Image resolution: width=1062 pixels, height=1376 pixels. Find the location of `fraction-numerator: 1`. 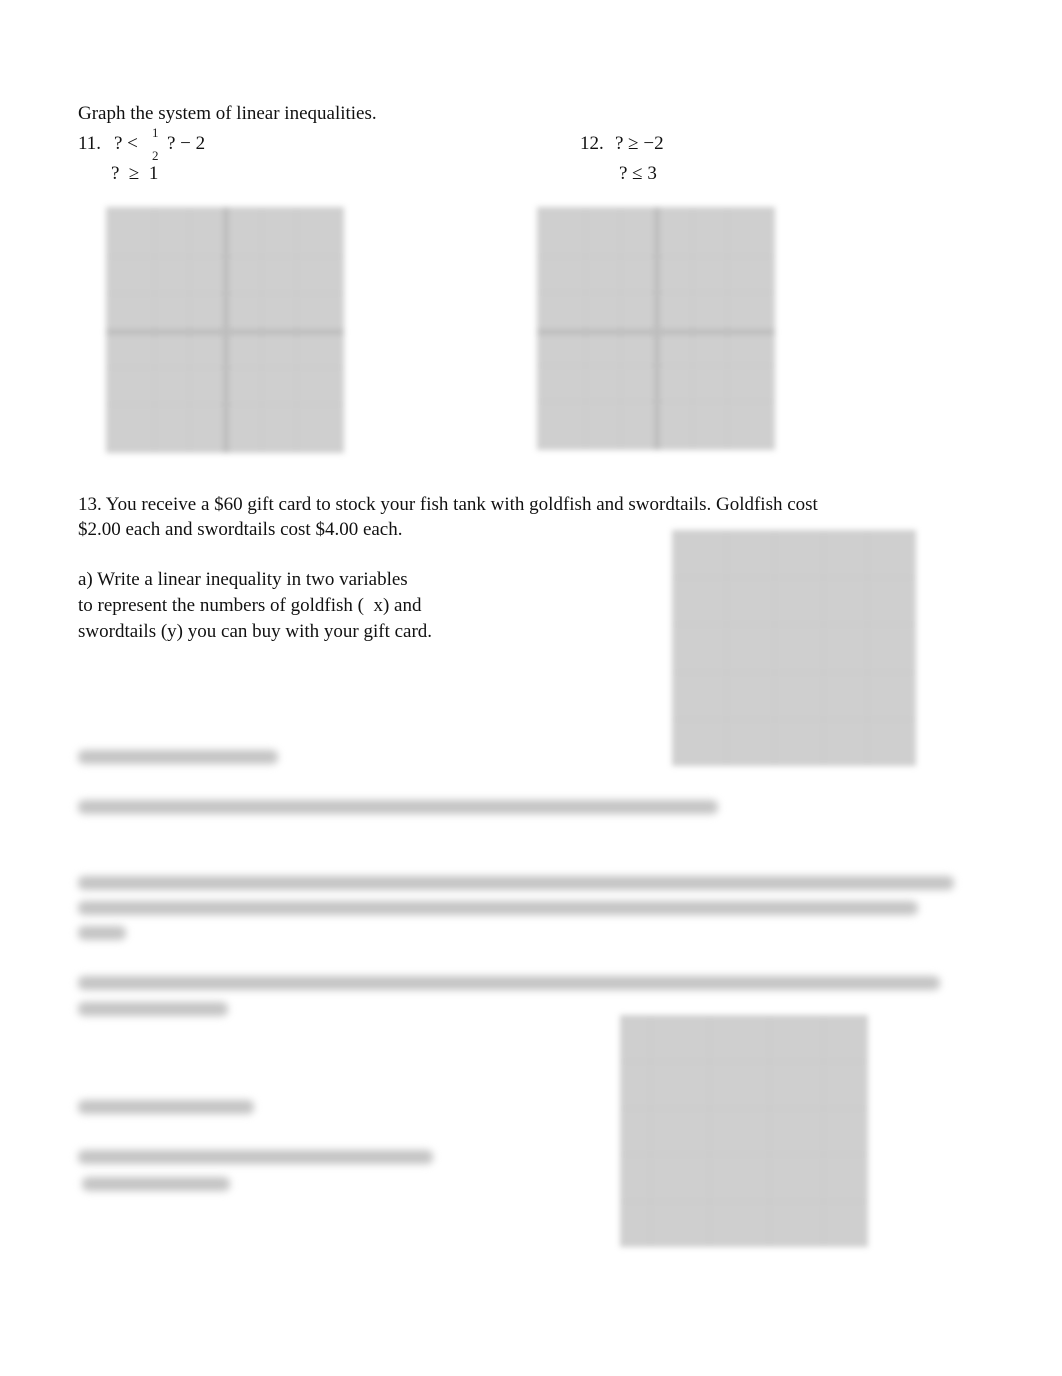

fraction-numerator: 1 is located at coordinates (155, 132).